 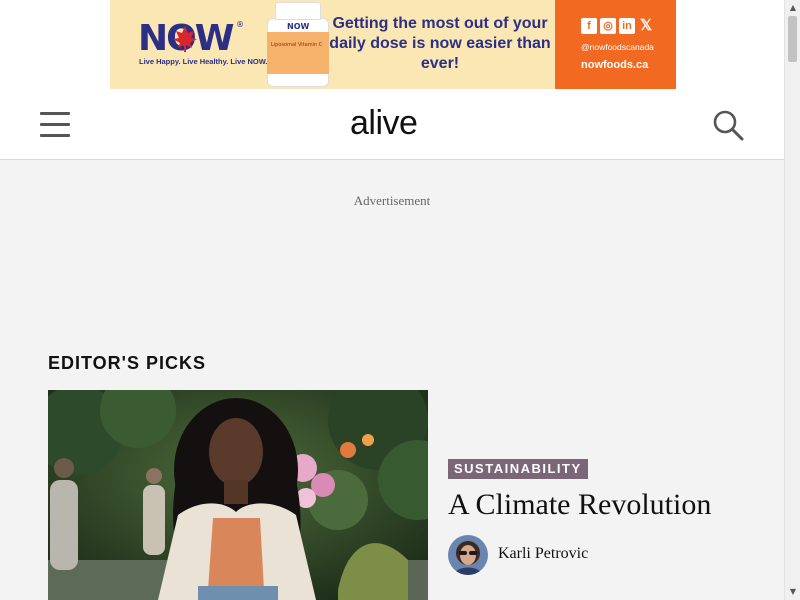 I want to click on advertisement-label: Advertisement, so click(x=392, y=200).